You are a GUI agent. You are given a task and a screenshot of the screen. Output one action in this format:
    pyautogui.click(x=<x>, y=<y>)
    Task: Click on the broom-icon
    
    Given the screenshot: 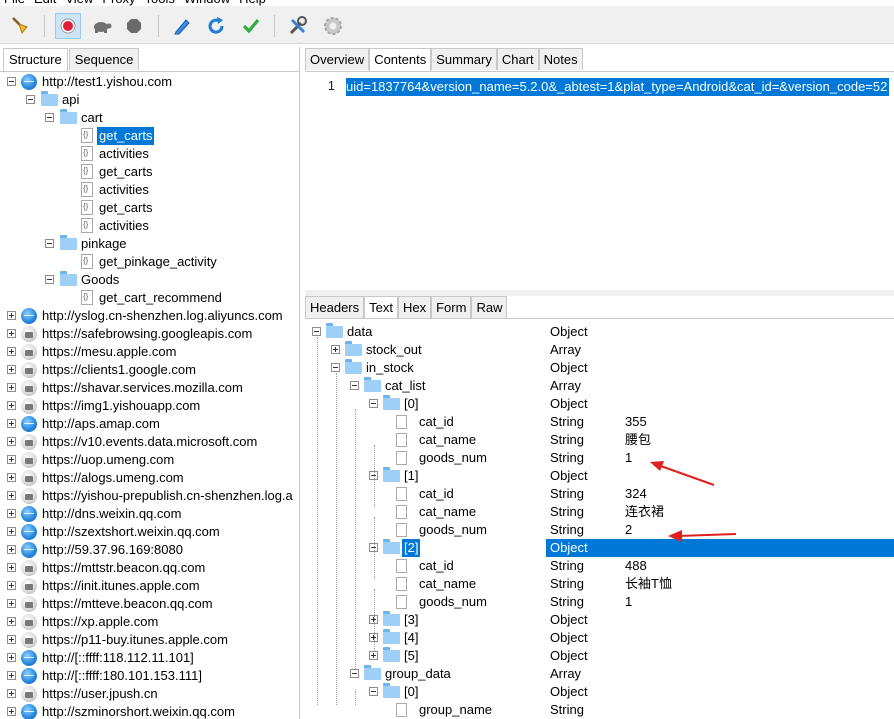 What is the action you would take?
    pyautogui.click(x=21, y=26)
    